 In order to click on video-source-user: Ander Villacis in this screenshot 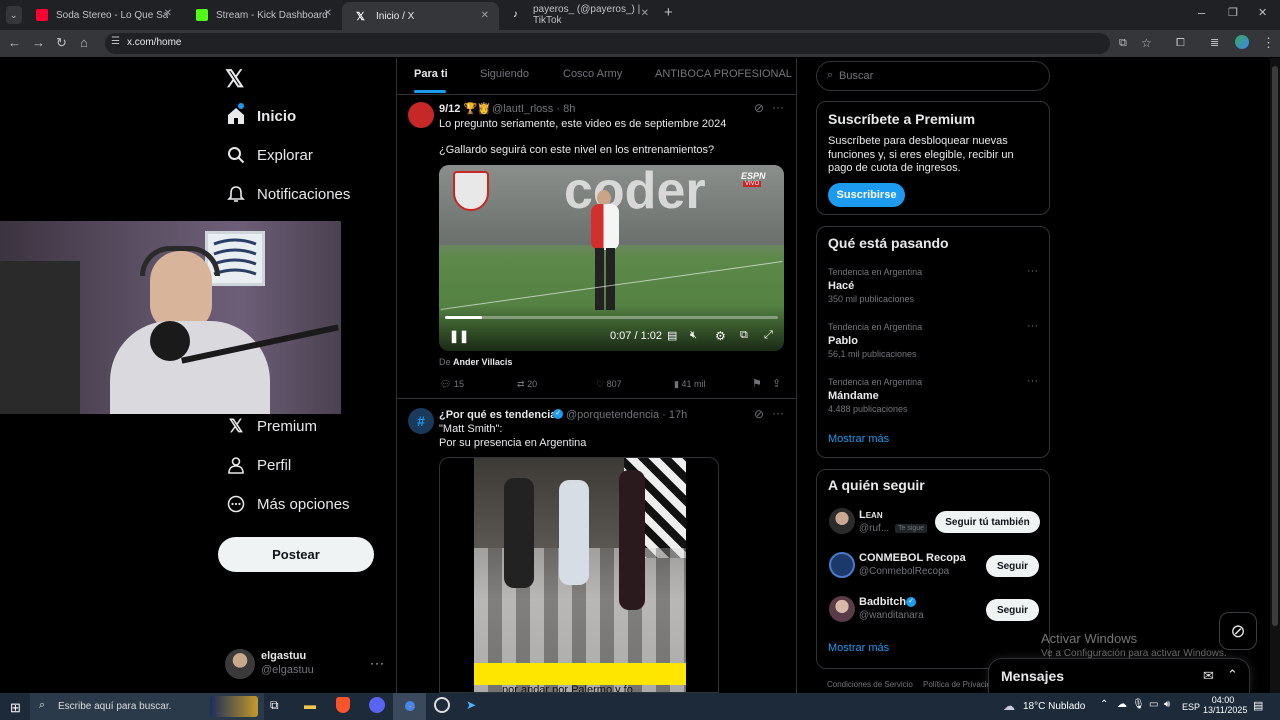, I will do `click(482, 362)`.